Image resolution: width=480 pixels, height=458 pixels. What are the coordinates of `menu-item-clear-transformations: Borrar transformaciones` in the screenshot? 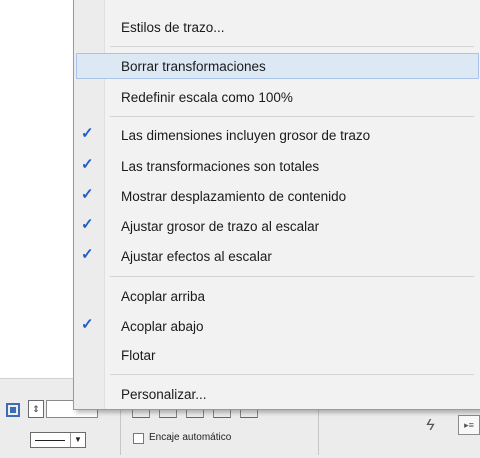 It's located at (277, 66).